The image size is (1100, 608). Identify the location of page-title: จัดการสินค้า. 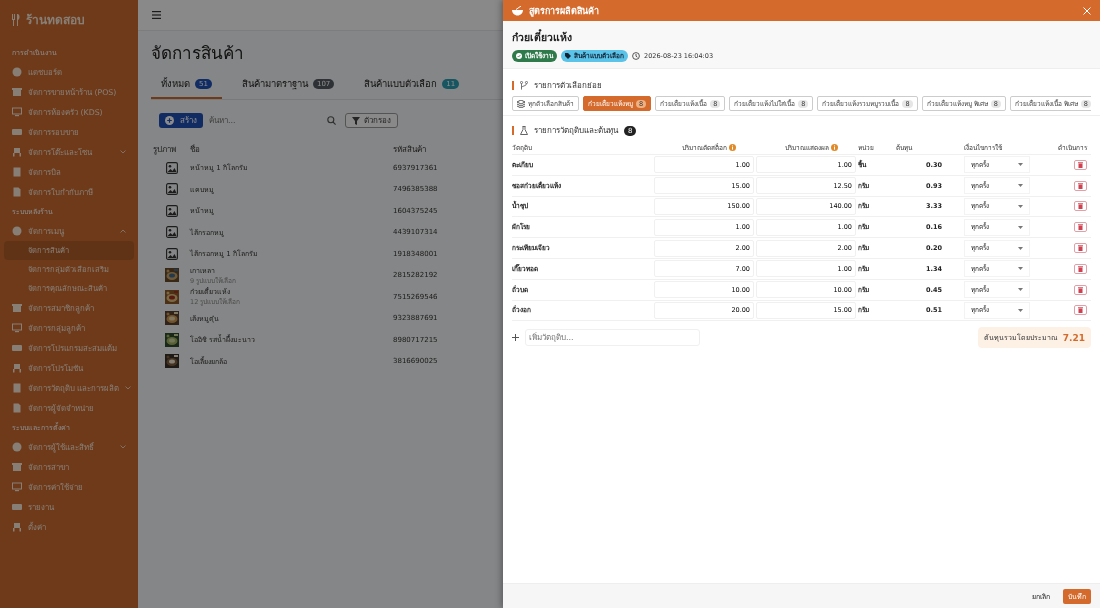
(197, 53).